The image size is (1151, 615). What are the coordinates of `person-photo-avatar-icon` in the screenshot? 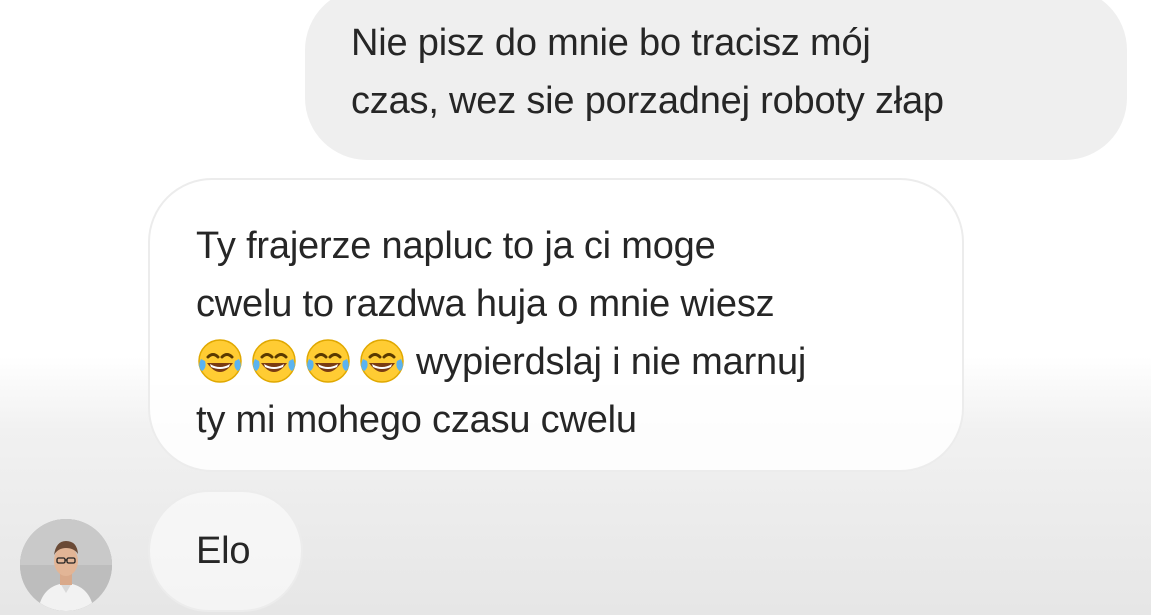 It's located at (66, 565).